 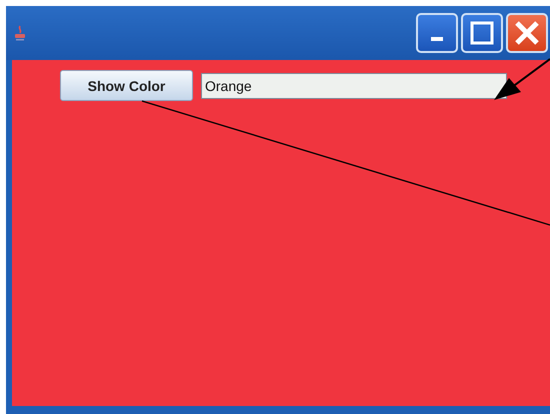 What do you see at coordinates (437, 33) in the screenshot?
I see `minimize-button` at bounding box center [437, 33].